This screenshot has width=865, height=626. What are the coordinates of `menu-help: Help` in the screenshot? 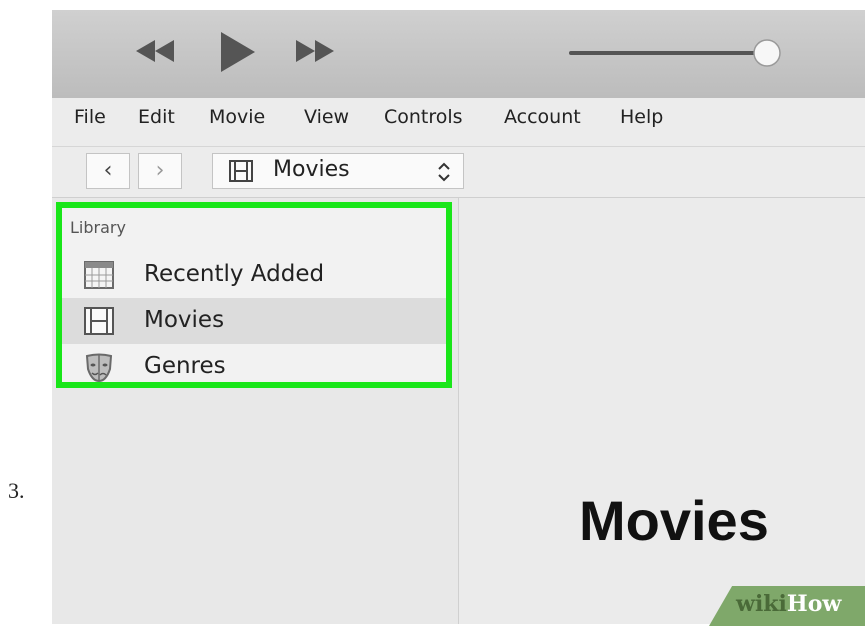 It's located at (641, 117).